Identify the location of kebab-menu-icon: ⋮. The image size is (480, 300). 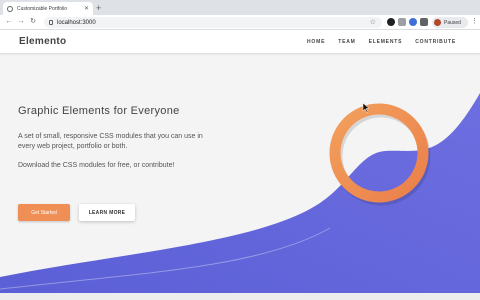
(474, 22).